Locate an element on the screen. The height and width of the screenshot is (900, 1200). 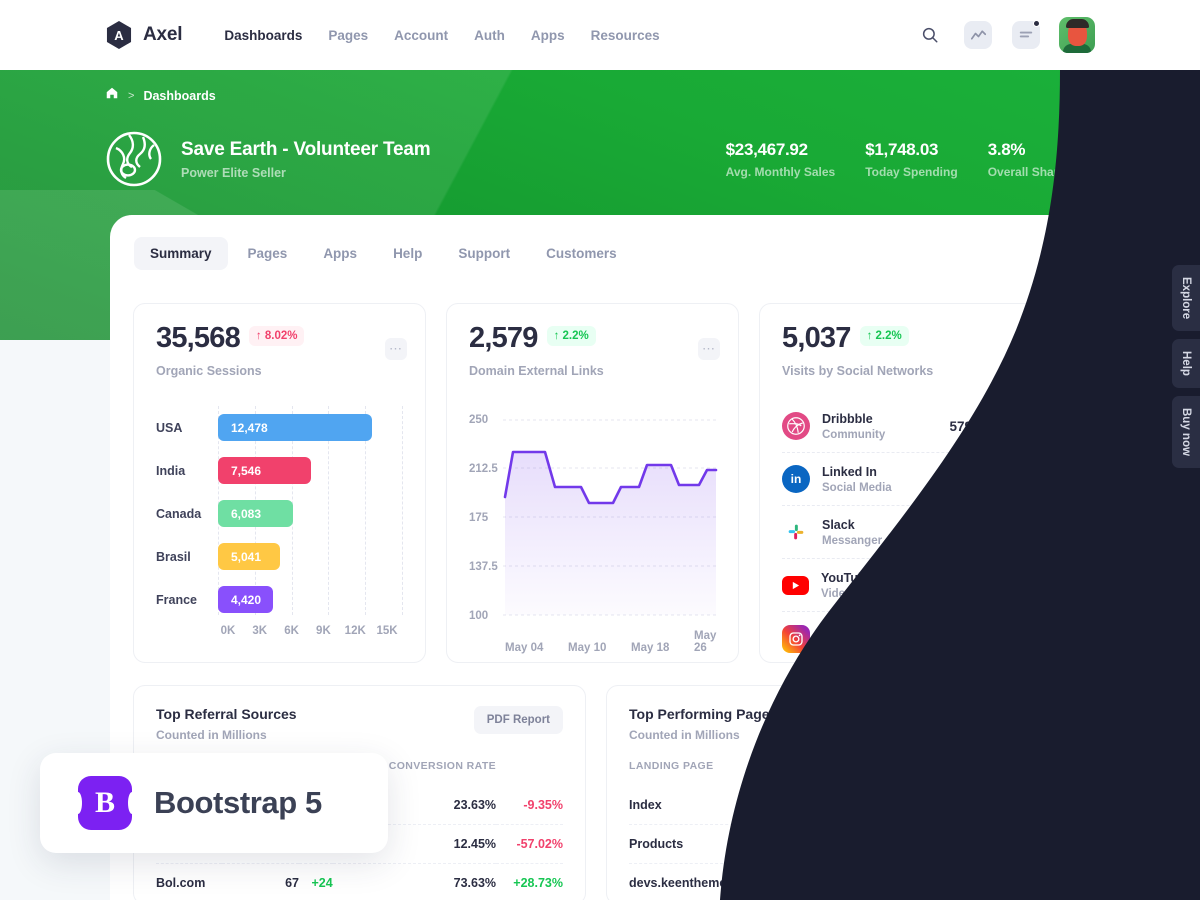
cell-sessions-delta: +24 is located at coordinates (315, 881).